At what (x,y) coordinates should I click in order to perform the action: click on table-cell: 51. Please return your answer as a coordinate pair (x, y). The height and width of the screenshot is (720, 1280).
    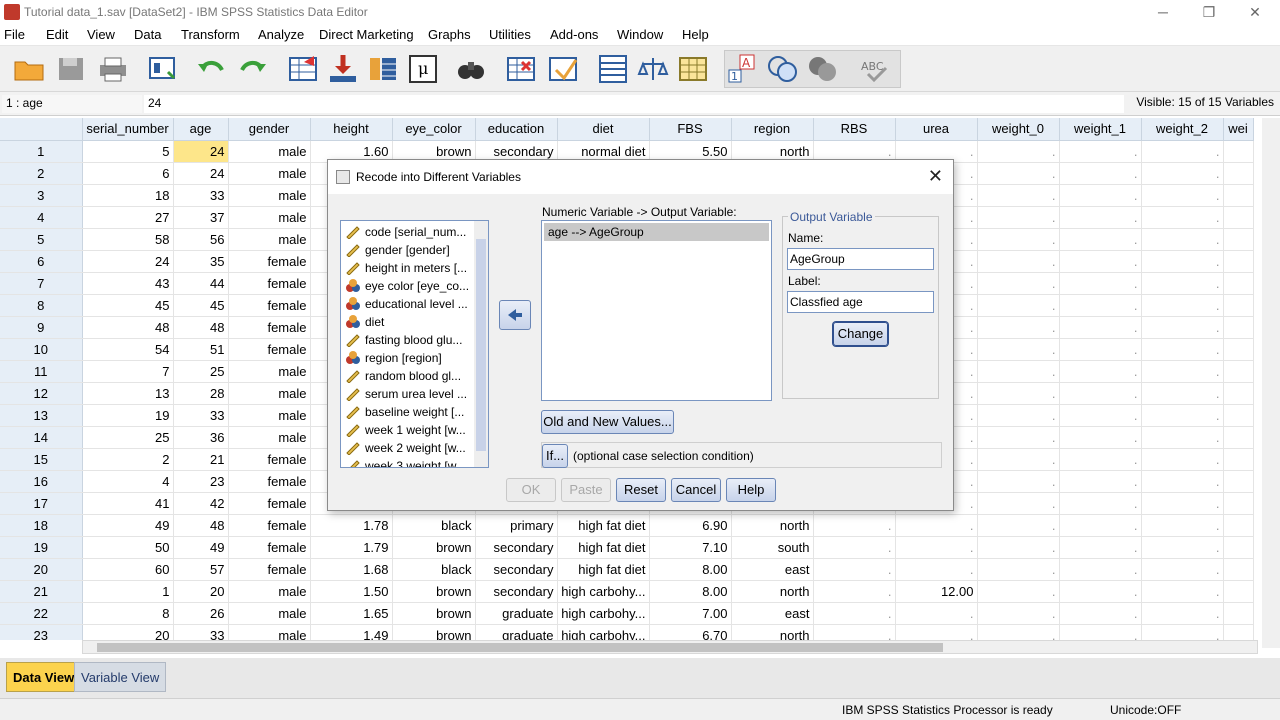
    Looking at the image, I should click on (201, 349).